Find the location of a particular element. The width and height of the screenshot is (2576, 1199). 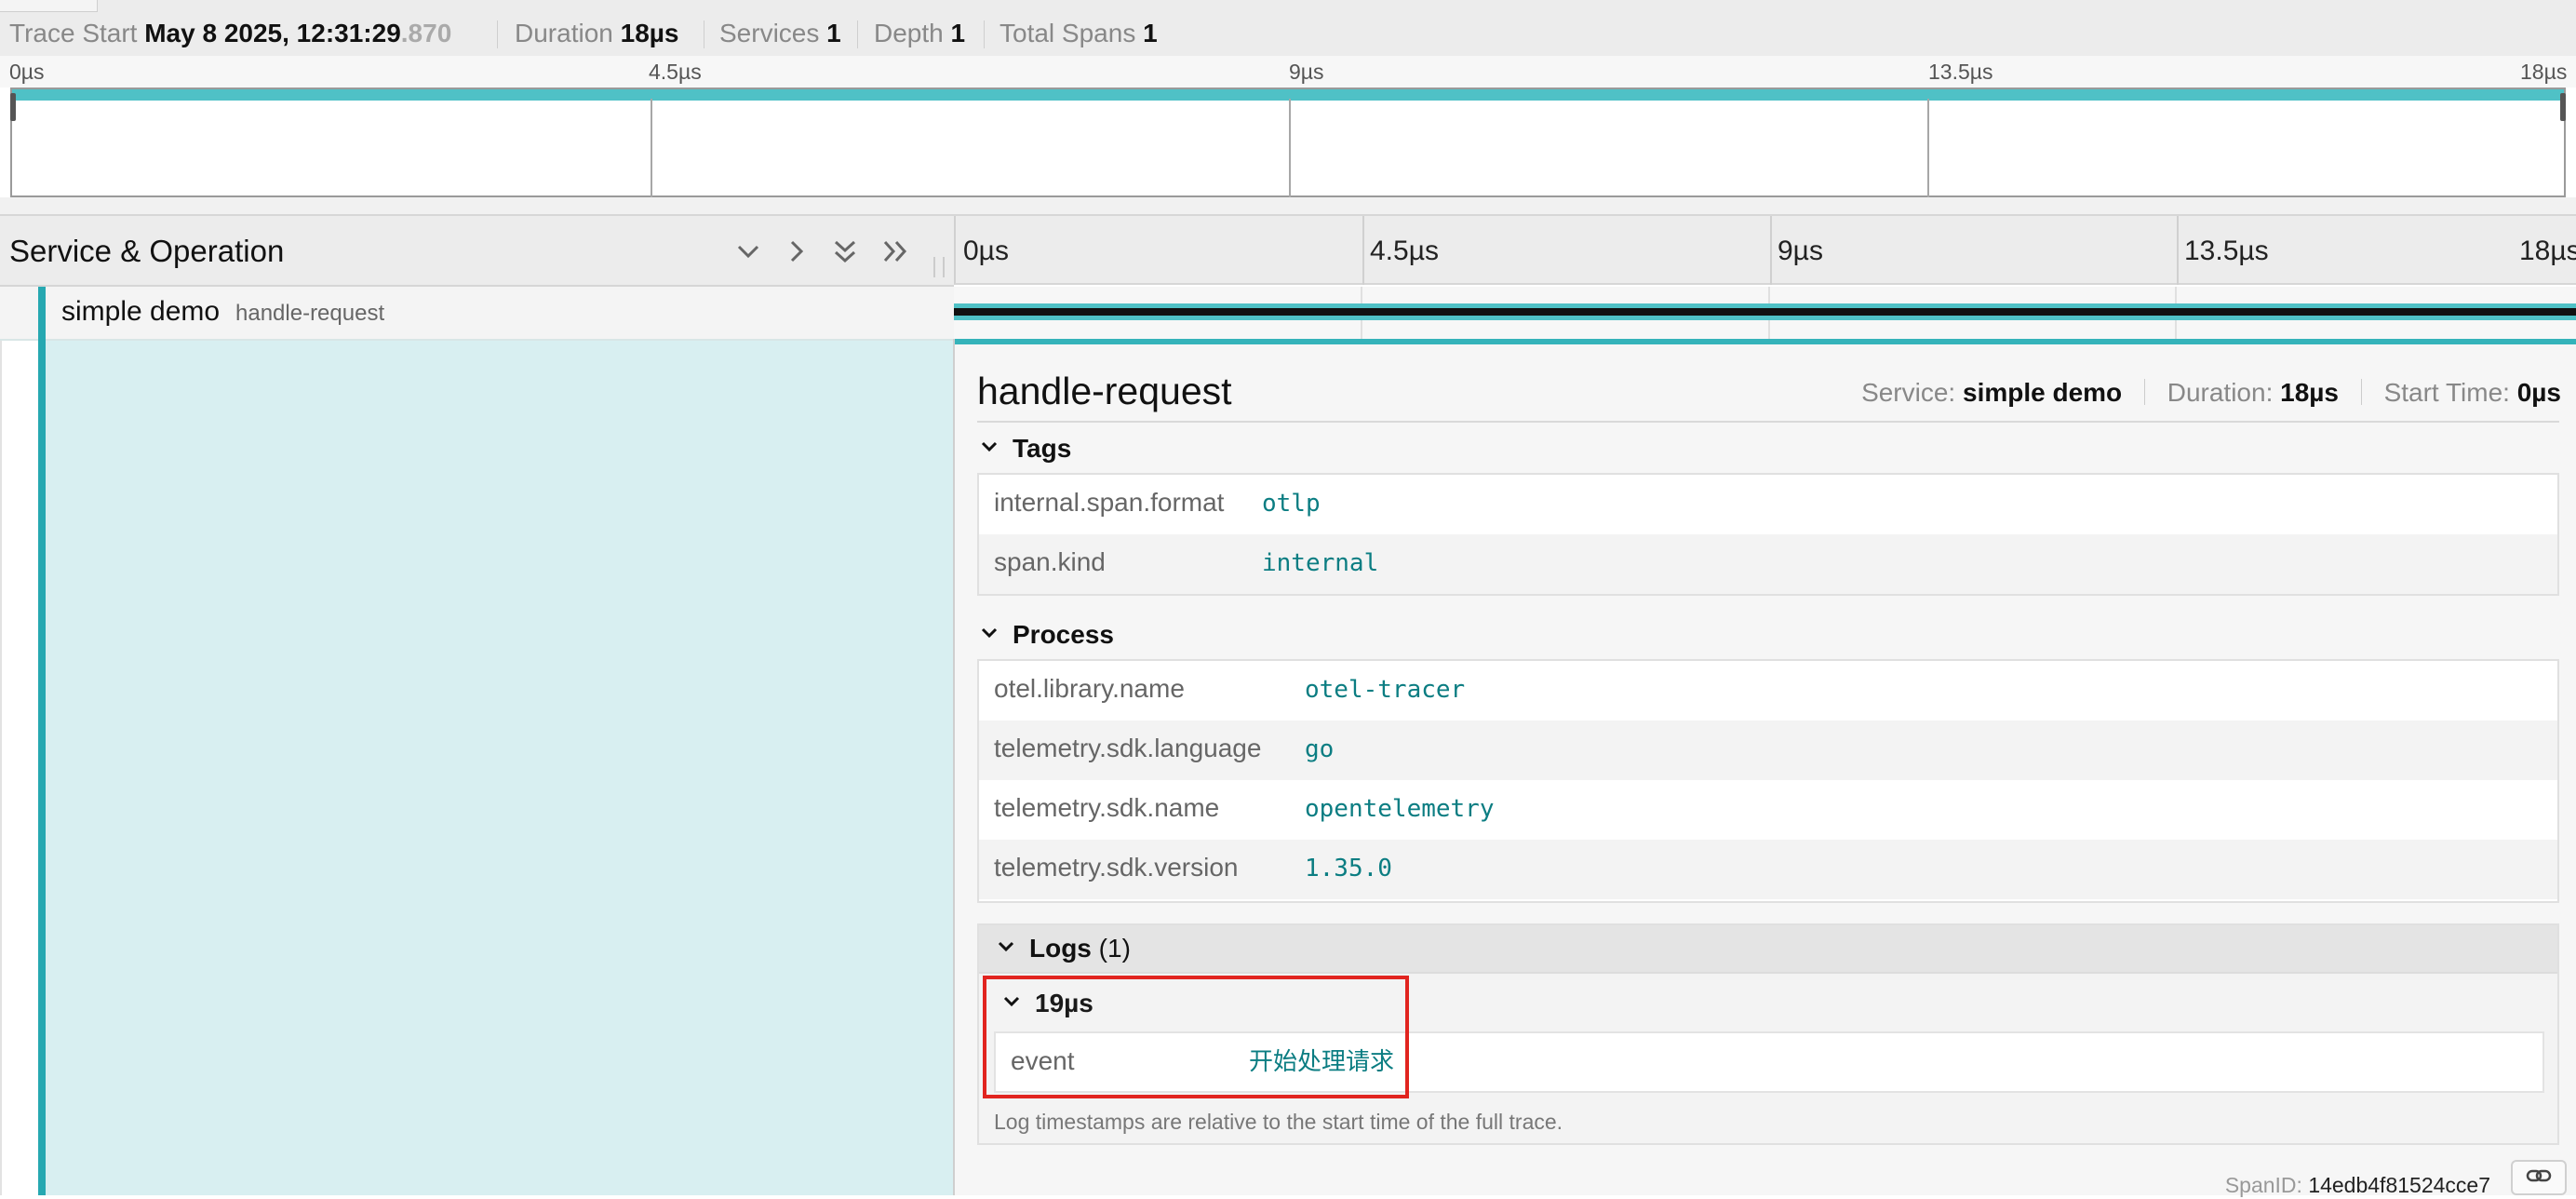

trace-start-ms: .870 is located at coordinates (426, 33).